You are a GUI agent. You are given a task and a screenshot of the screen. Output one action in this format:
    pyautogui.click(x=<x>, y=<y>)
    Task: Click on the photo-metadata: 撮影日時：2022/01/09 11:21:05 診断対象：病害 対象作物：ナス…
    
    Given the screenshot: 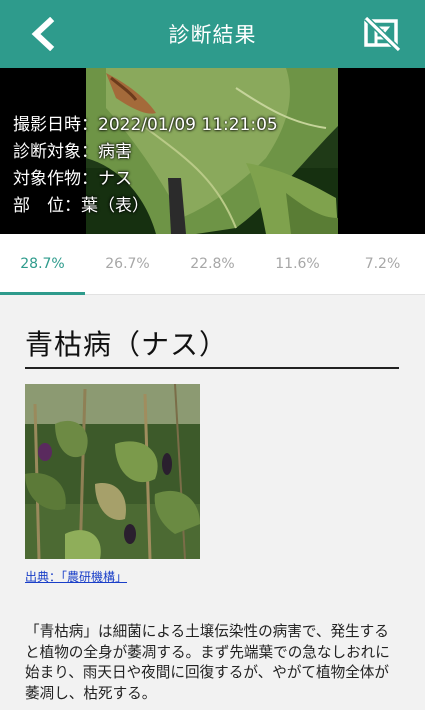 What is the action you would take?
    pyautogui.click(x=145, y=166)
    